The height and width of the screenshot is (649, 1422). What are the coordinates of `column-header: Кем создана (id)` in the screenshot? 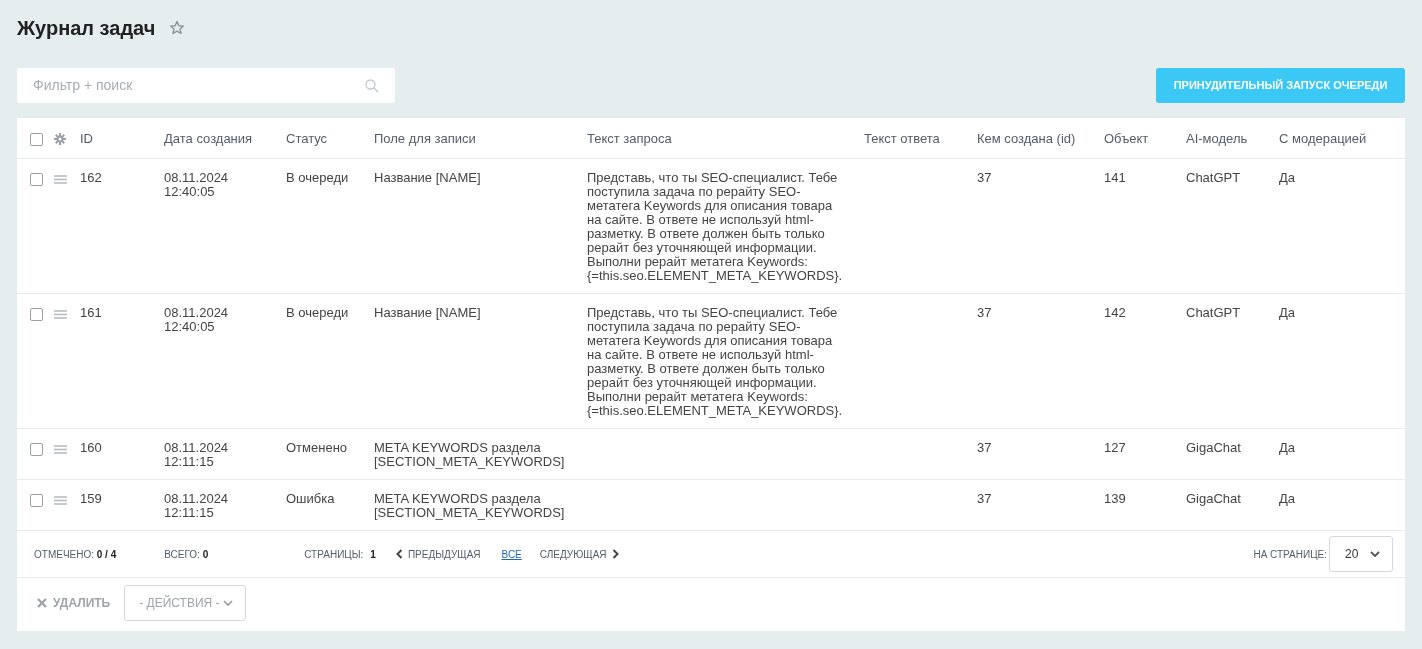 It's located at (1026, 138).